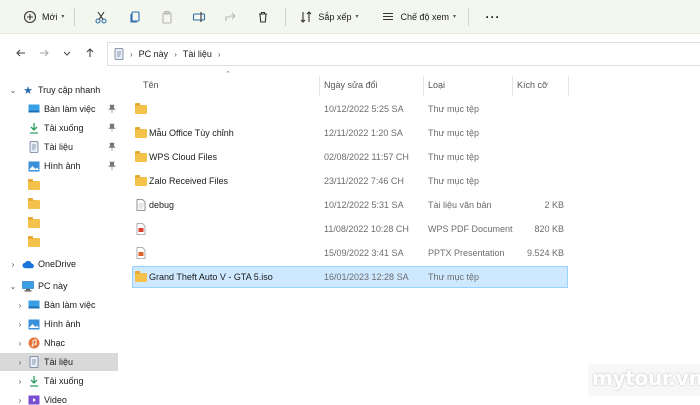 This screenshot has height=405, width=700. Describe the element at coordinates (532, 85) in the screenshot. I see `column-header-label: Kích cỡ` at that location.